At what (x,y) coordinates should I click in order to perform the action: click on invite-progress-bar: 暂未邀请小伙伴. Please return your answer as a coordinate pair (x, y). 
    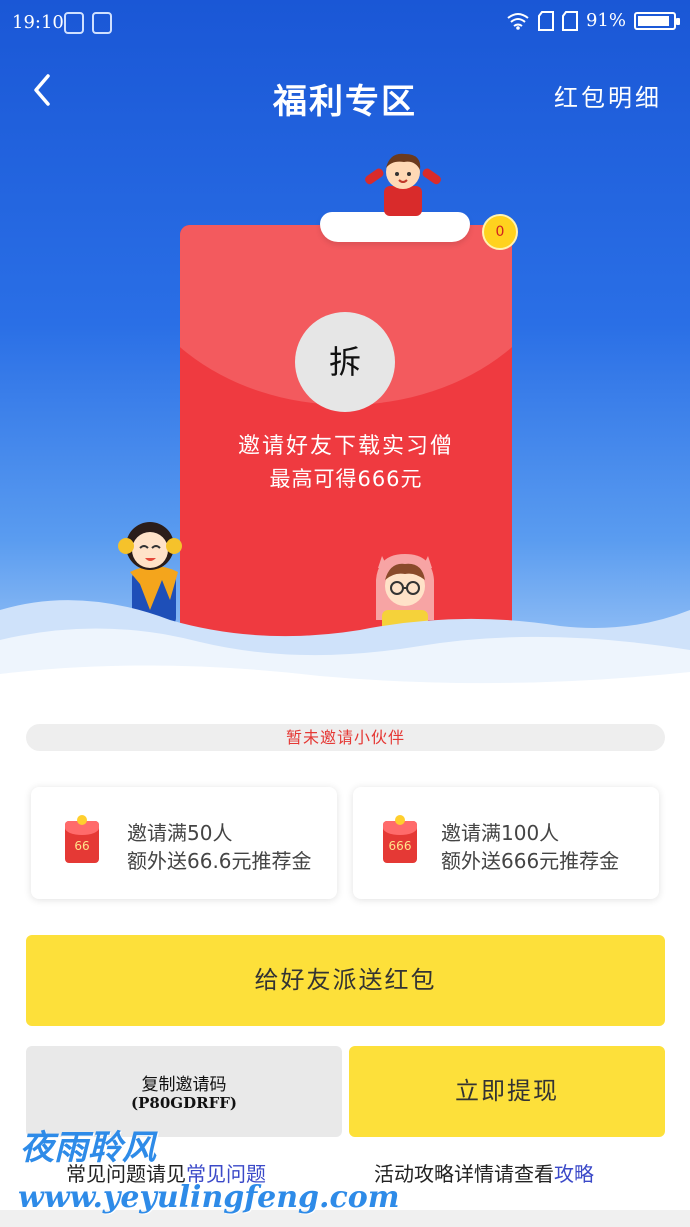
    Looking at the image, I should click on (345, 737).